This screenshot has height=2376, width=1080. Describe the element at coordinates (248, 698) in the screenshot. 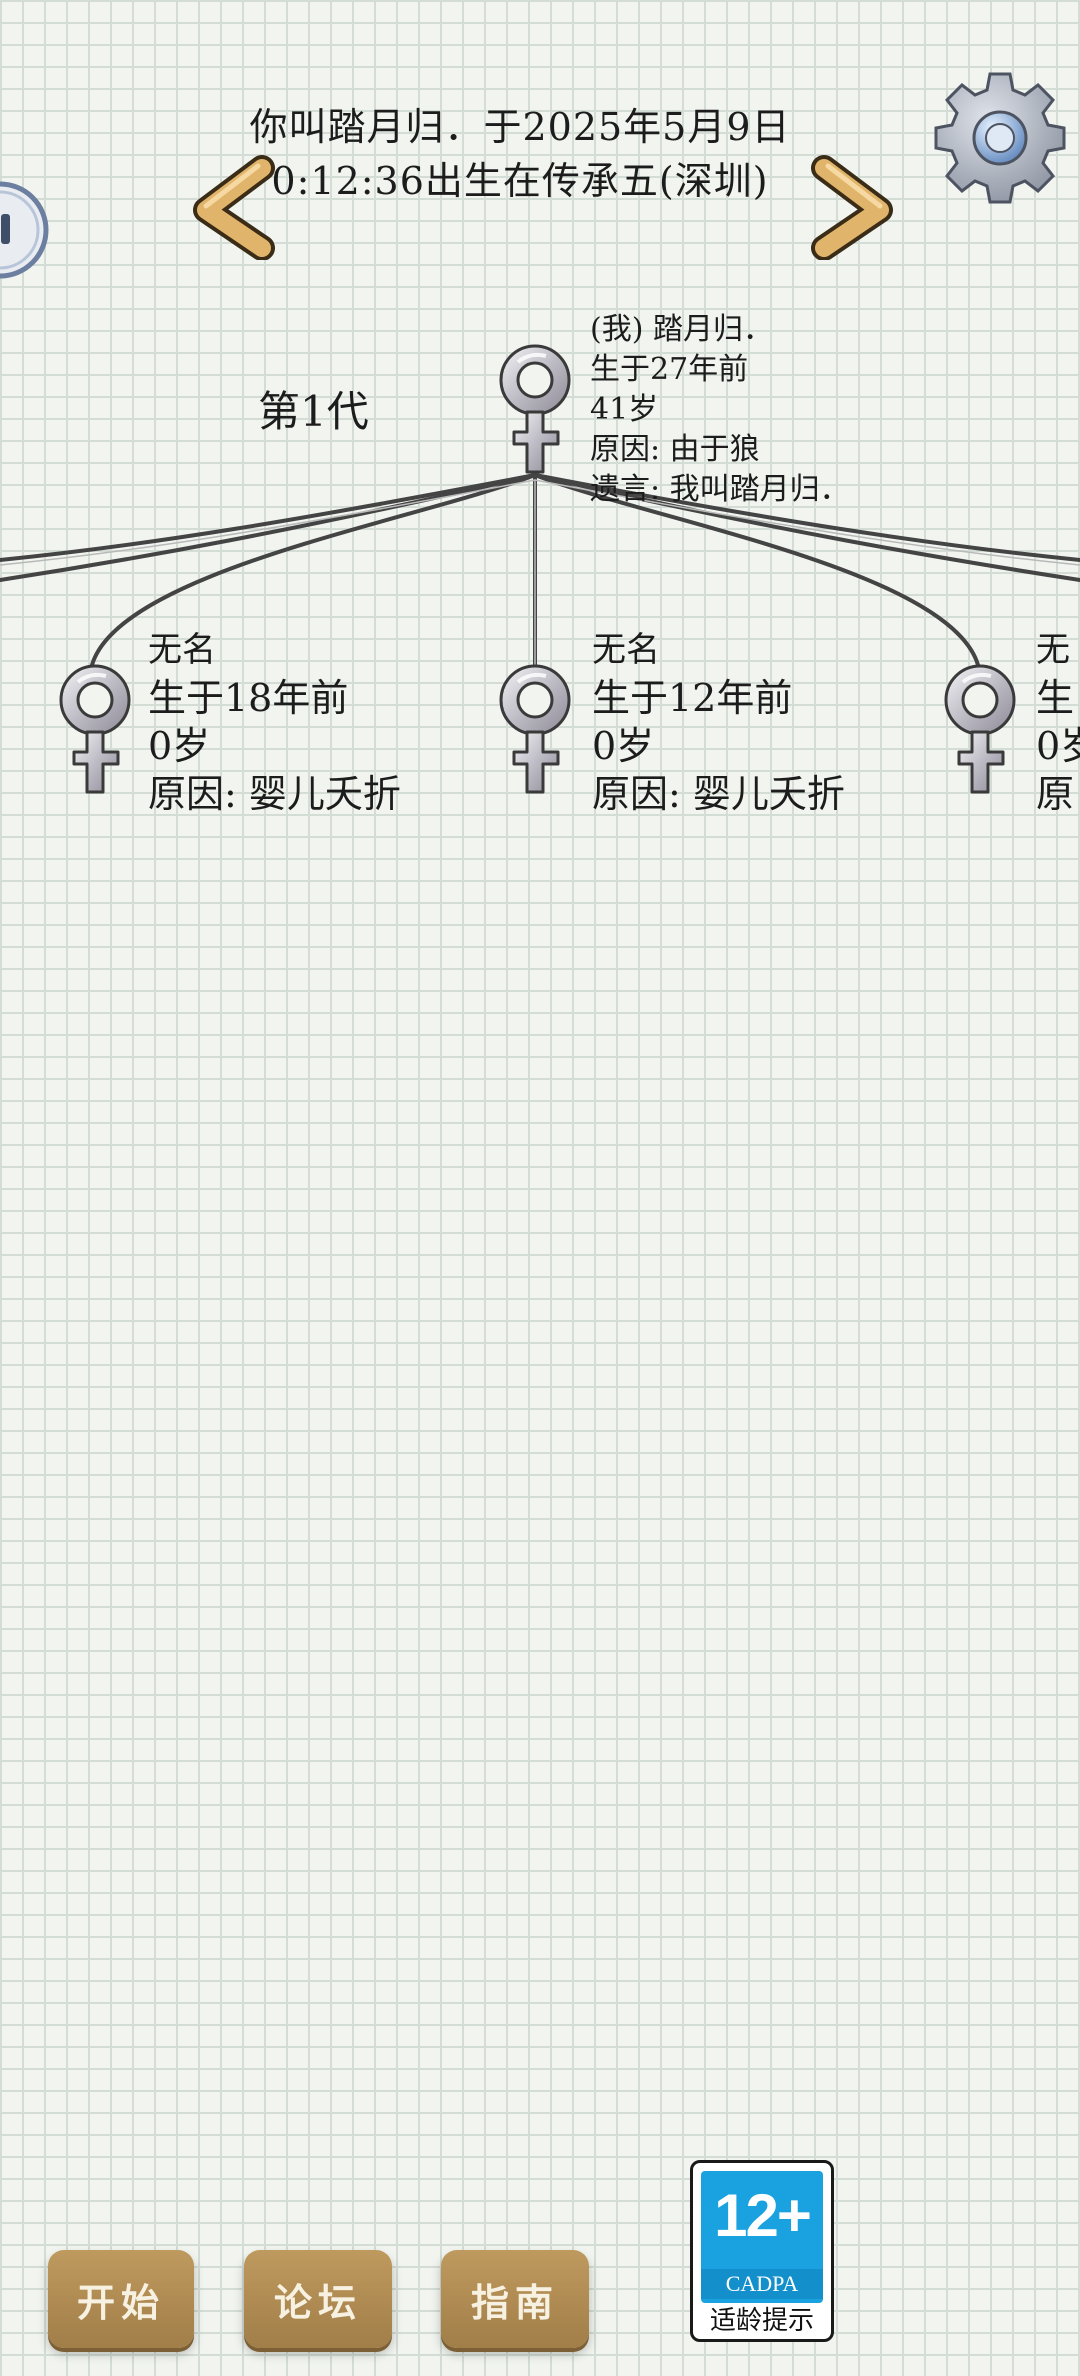

I see `child-born: 生于18年前` at that location.